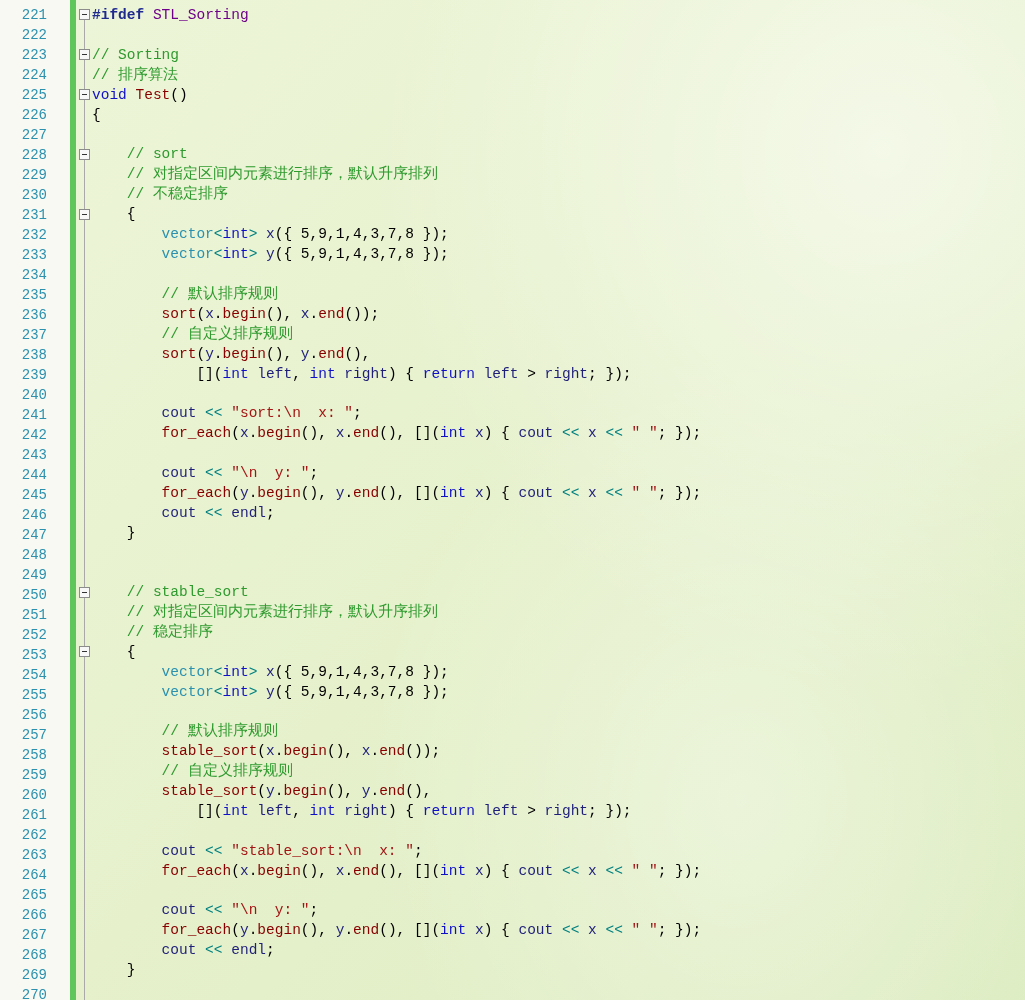  I want to click on line-number: 227, so click(33, 135).